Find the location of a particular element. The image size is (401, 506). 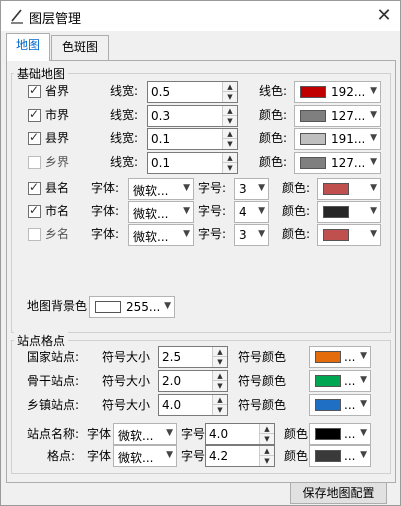

label-row-name: 乡名 is located at coordinates (57, 234).